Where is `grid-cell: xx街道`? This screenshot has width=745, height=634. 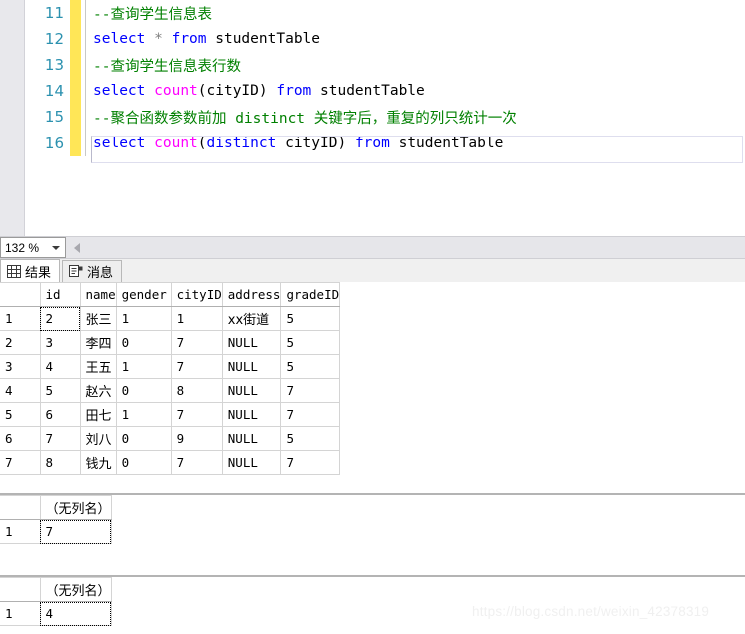
grid-cell: xx街道 is located at coordinates (252, 318).